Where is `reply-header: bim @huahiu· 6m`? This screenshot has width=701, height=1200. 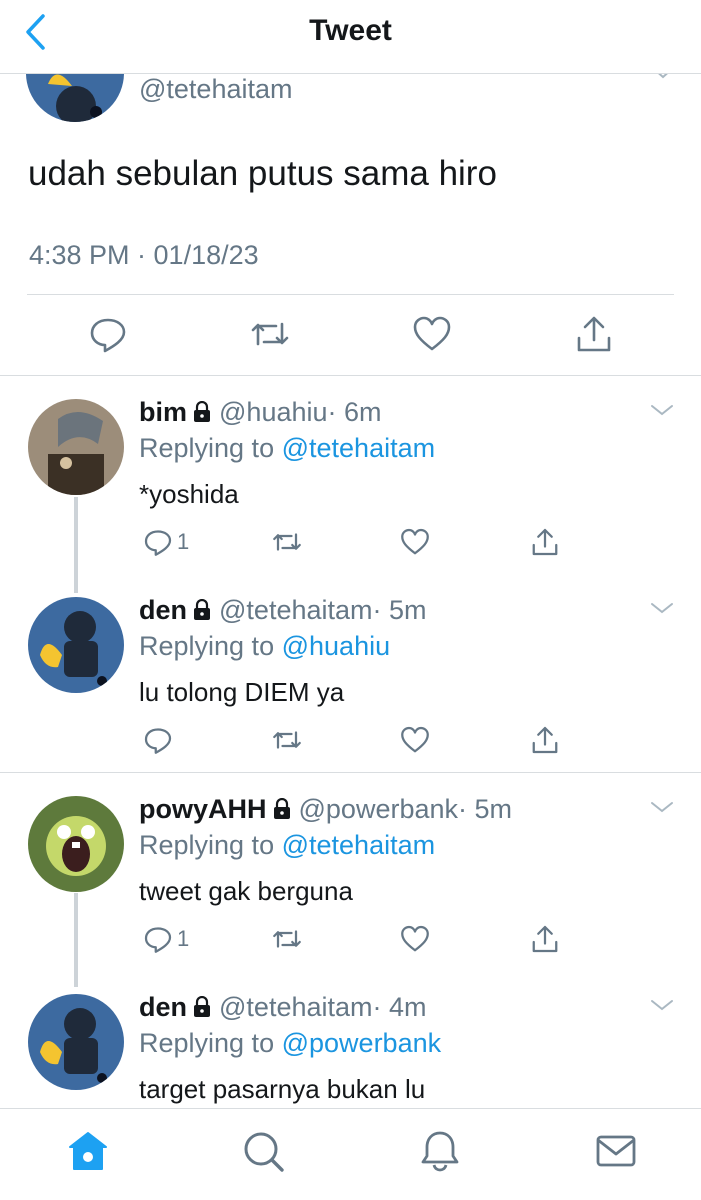
reply-header: bim @huahiu· 6m is located at coordinates (260, 412).